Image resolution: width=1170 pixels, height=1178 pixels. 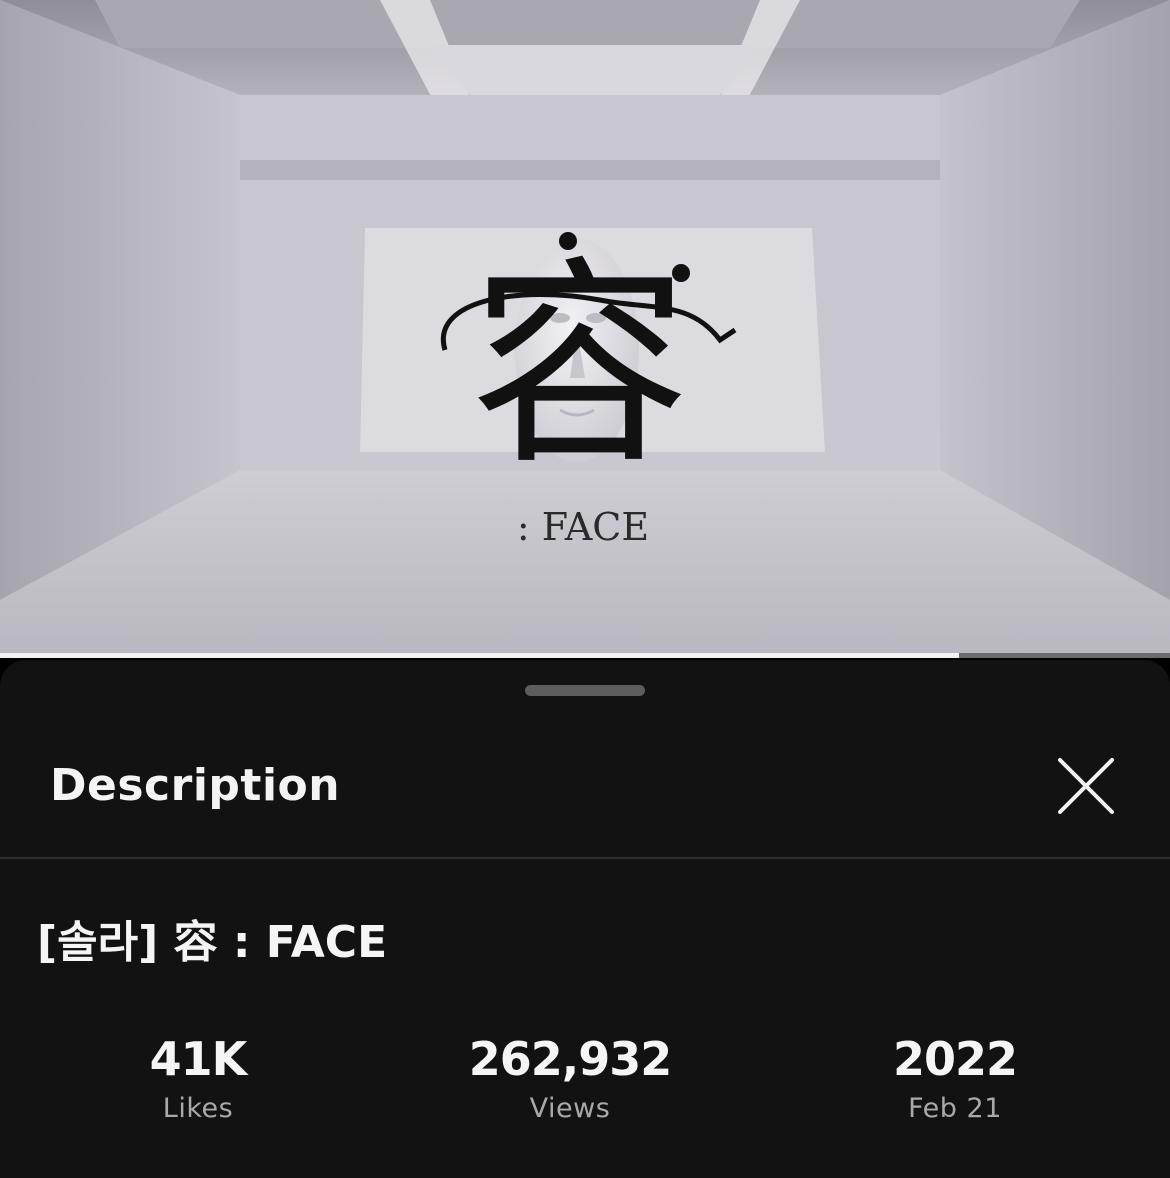 I want to click on upload-date-stat: 2022 Feb 21, so click(x=955, y=1078).